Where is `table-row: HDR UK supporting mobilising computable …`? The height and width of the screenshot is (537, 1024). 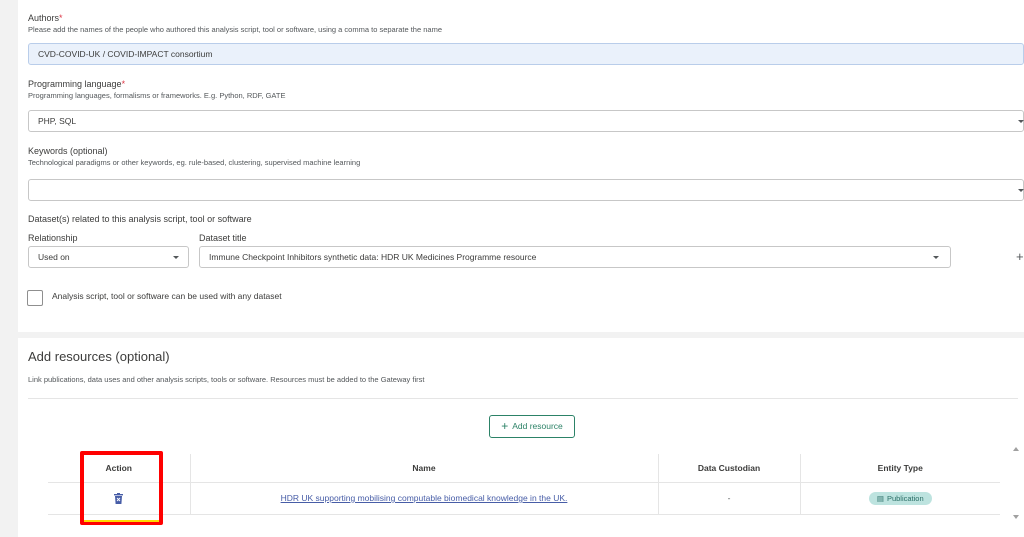
table-row: HDR UK supporting mobilising computable … is located at coordinates (524, 498).